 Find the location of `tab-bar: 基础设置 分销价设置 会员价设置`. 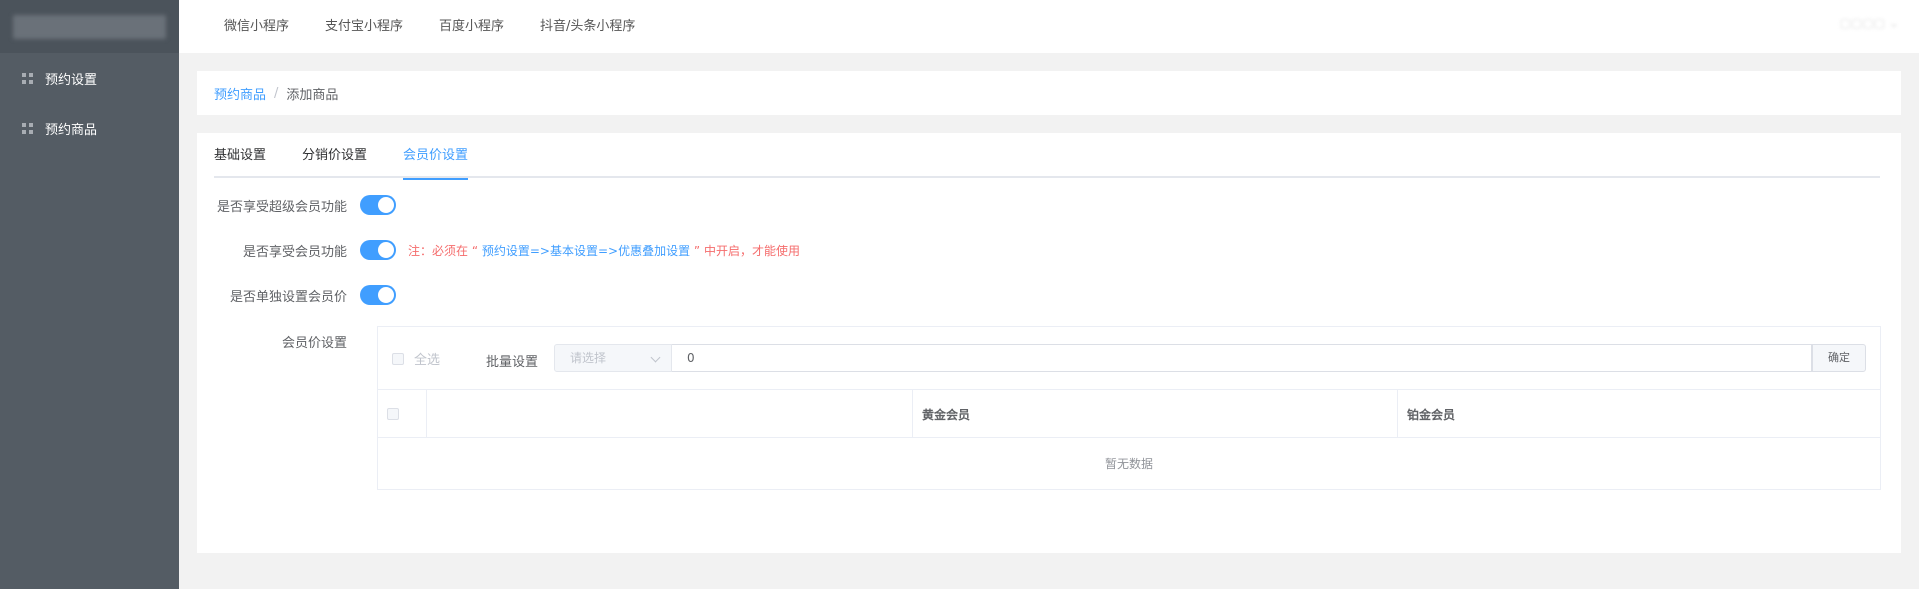

tab-bar: 基础设置 分销价设置 会员价设置 is located at coordinates (1047, 156).